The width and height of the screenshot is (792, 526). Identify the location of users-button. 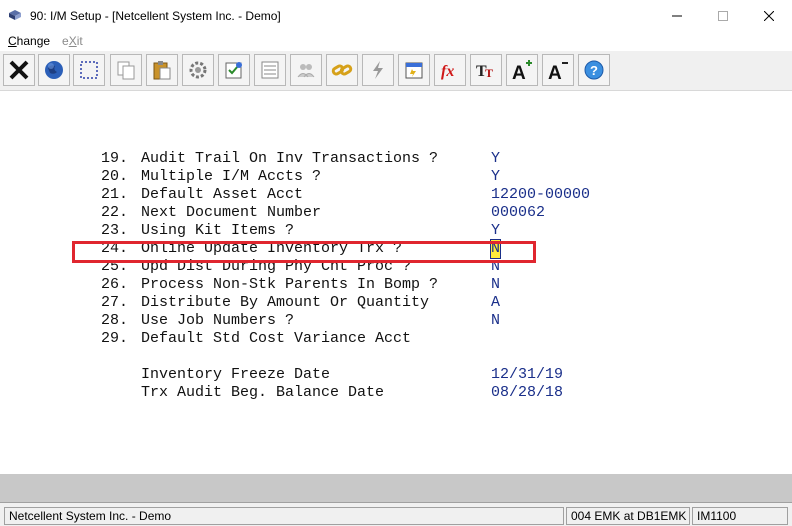
(306, 70).